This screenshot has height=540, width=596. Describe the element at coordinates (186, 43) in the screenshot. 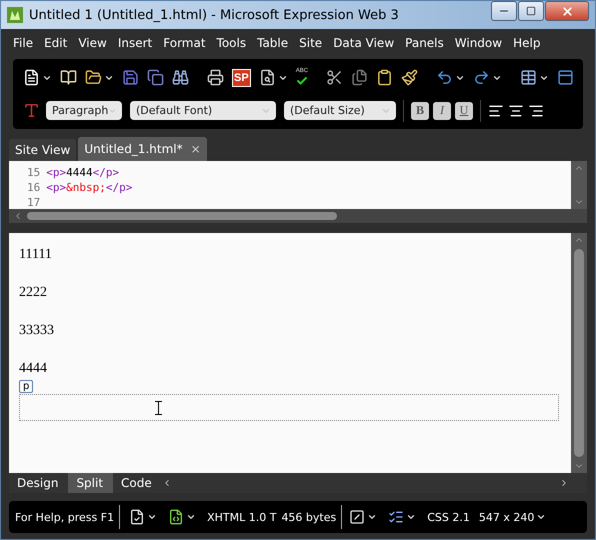

I see `menu-item: Format` at that location.